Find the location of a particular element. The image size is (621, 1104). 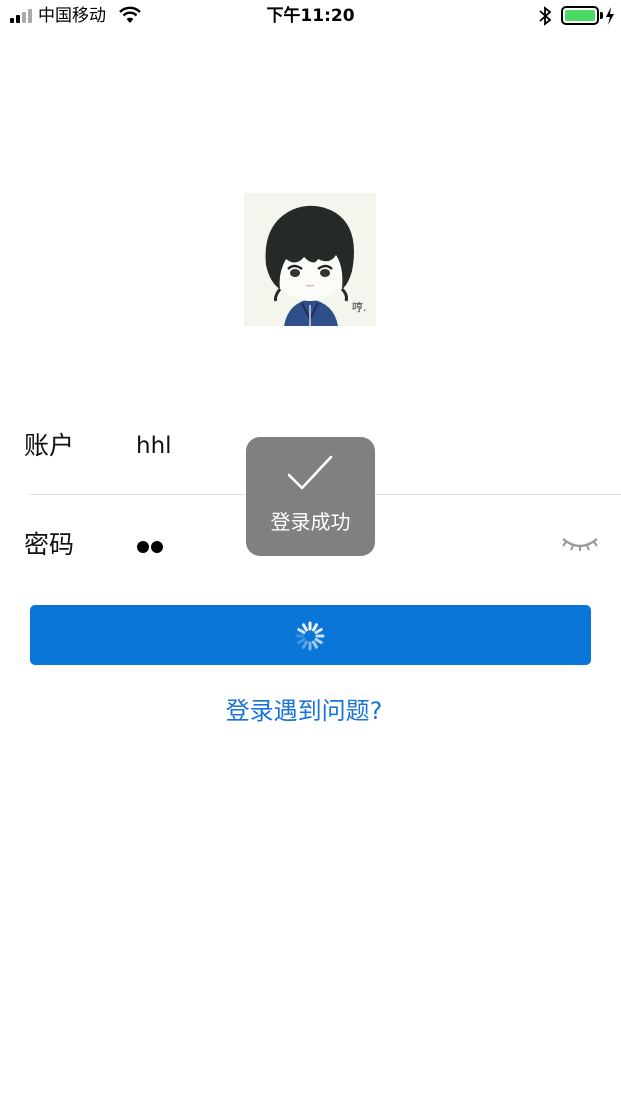

success-toast: 登录成功 is located at coordinates (310, 496).